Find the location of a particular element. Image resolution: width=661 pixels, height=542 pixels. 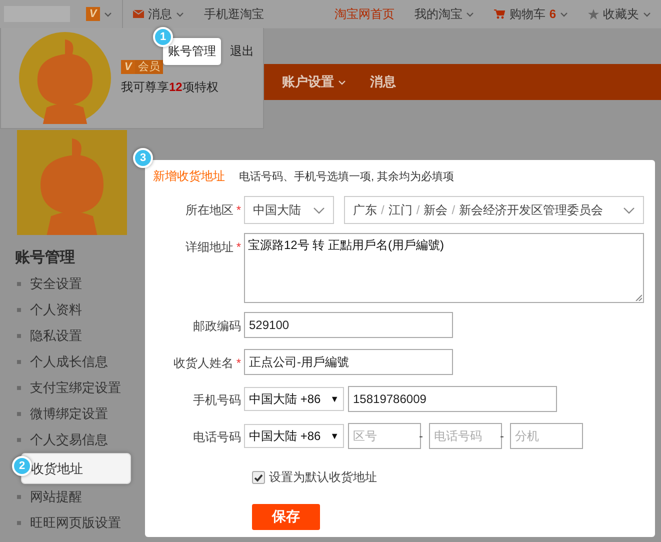

field-label: 手机号码 is located at coordinates (217, 400).